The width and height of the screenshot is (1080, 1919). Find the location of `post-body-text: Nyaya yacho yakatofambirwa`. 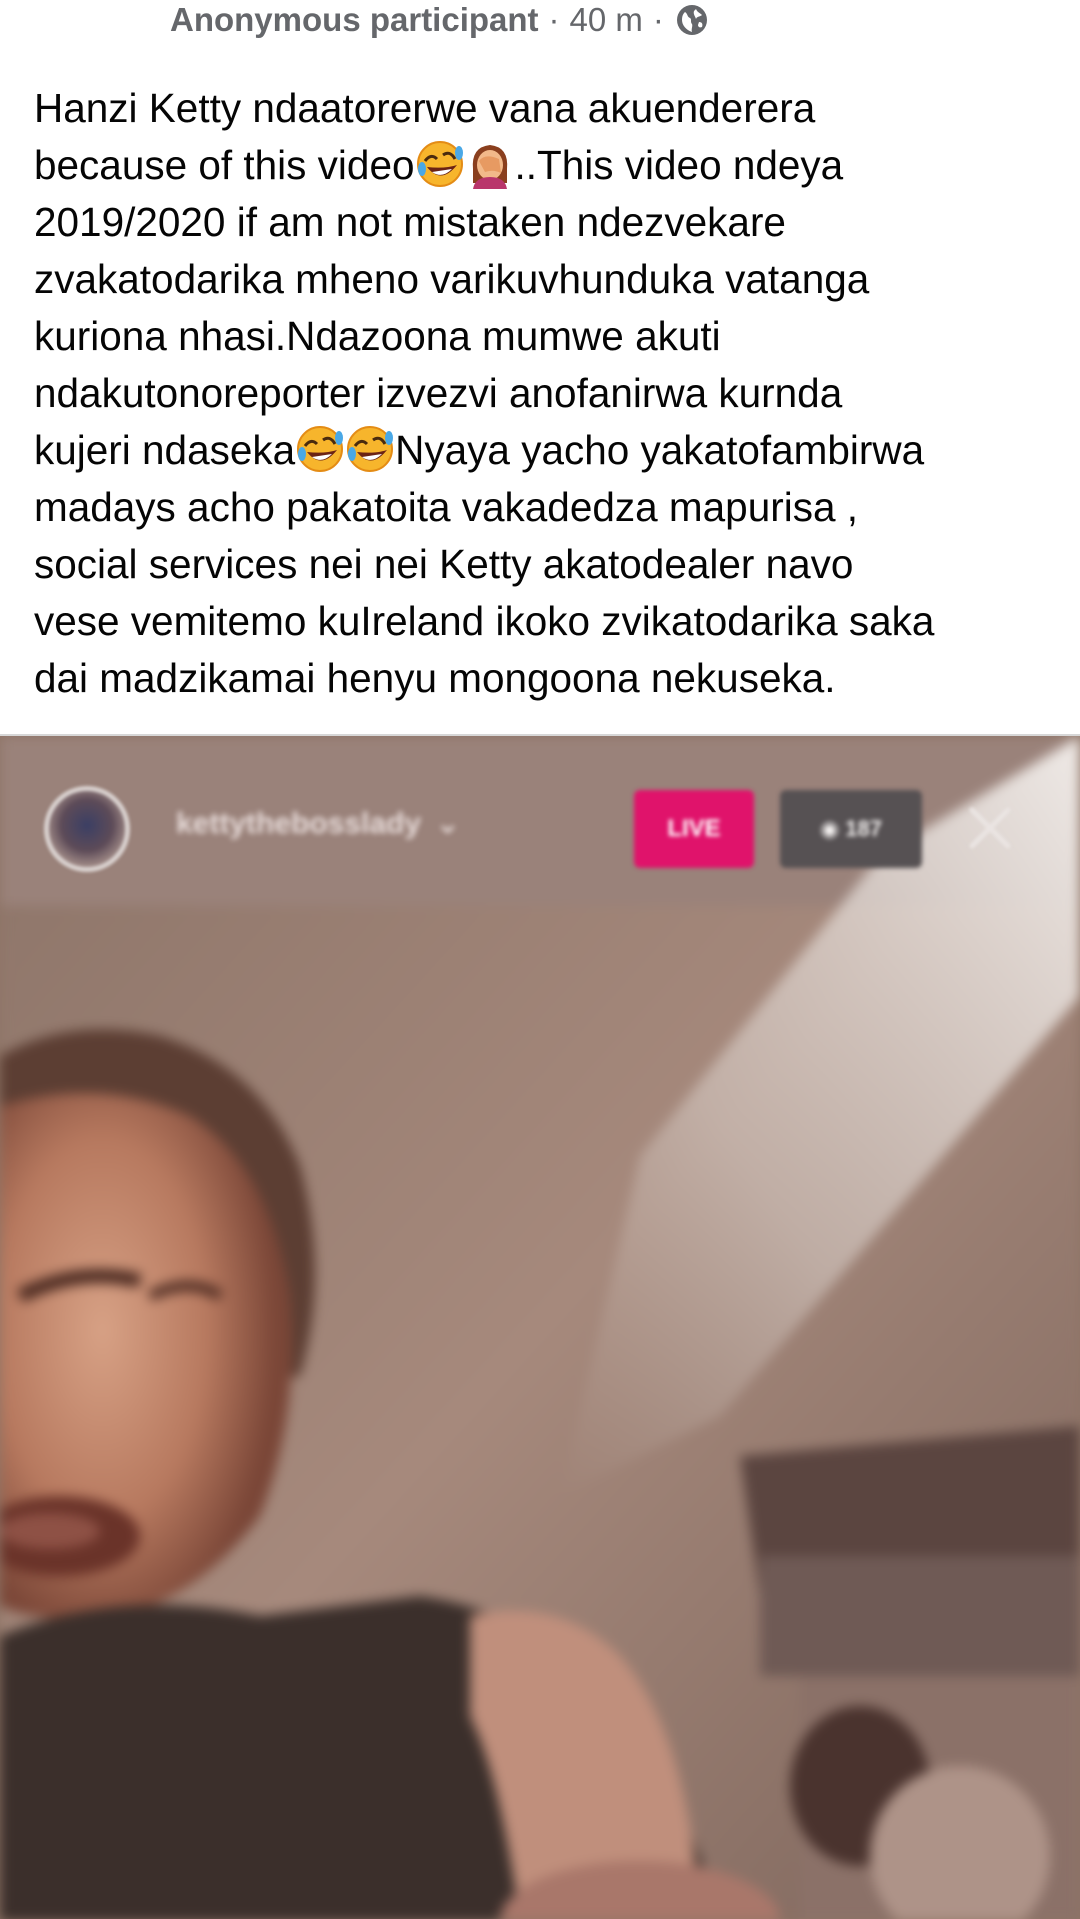

post-body-text: Nyaya yacho yakatofambirwa is located at coordinates (660, 450).